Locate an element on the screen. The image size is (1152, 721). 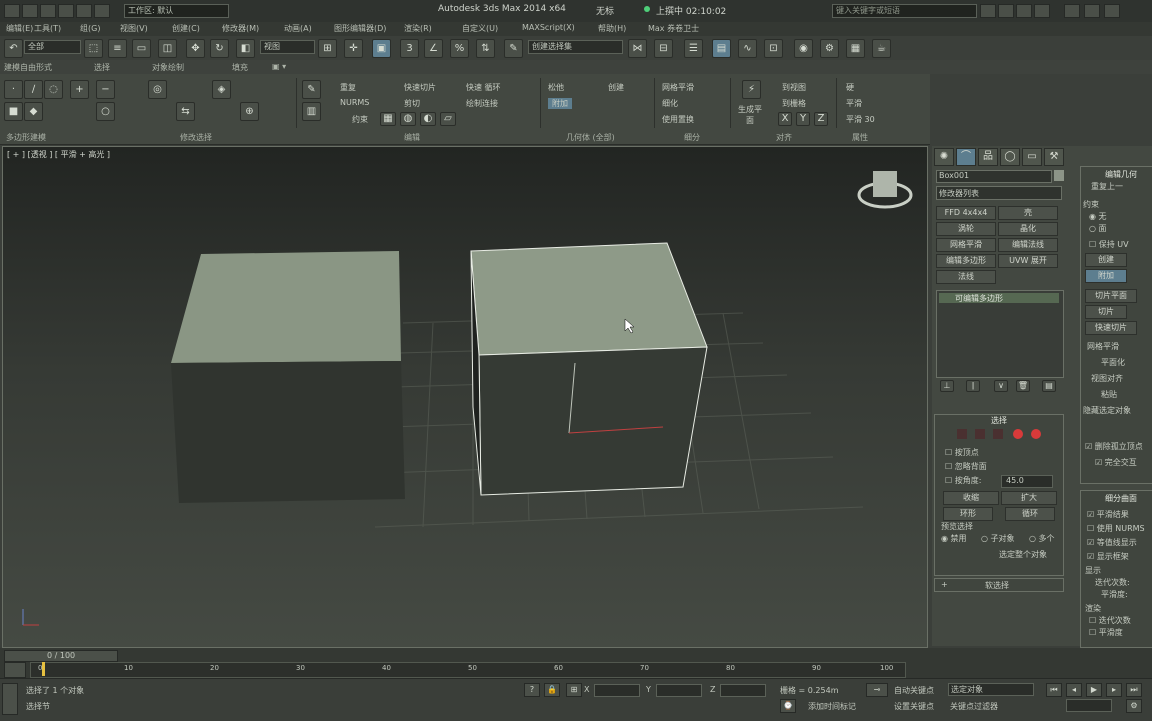
key-icon is located at coordinates (1006, 11).